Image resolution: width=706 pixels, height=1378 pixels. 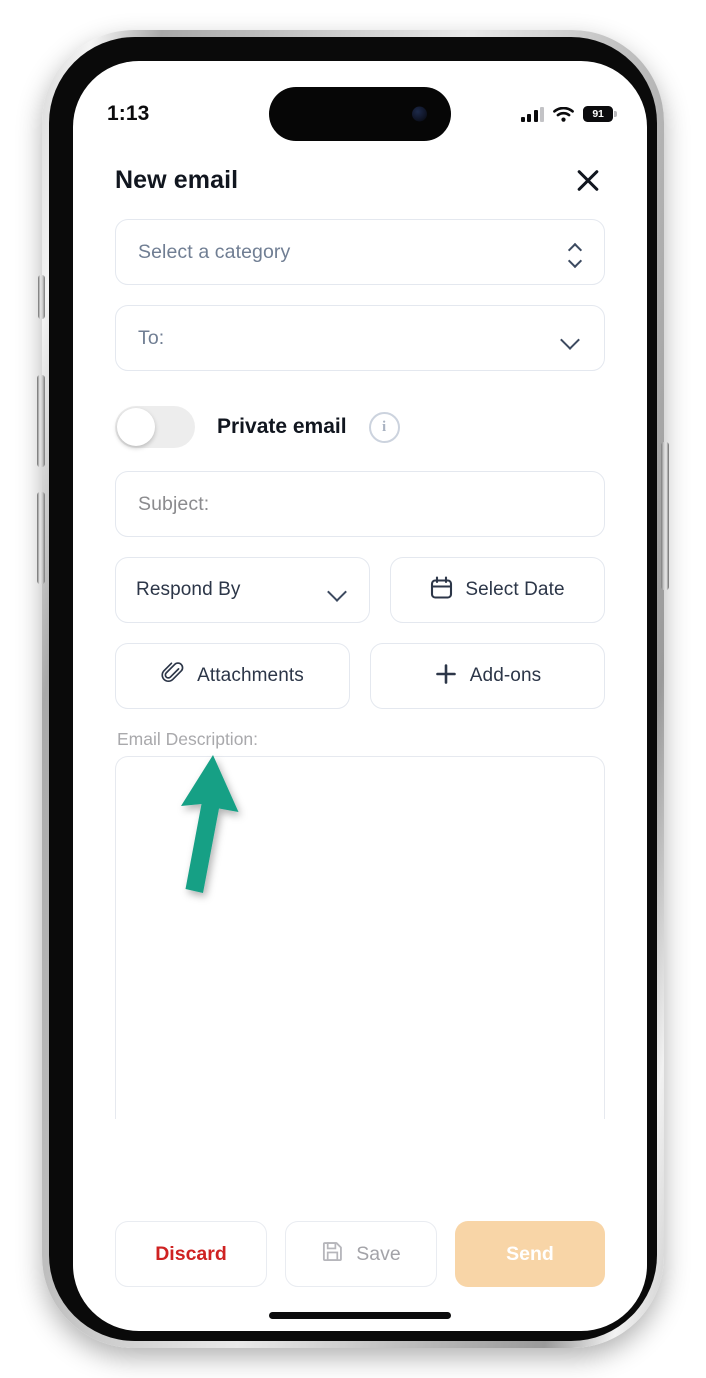 I want to click on calendar-icon, so click(x=441, y=590).